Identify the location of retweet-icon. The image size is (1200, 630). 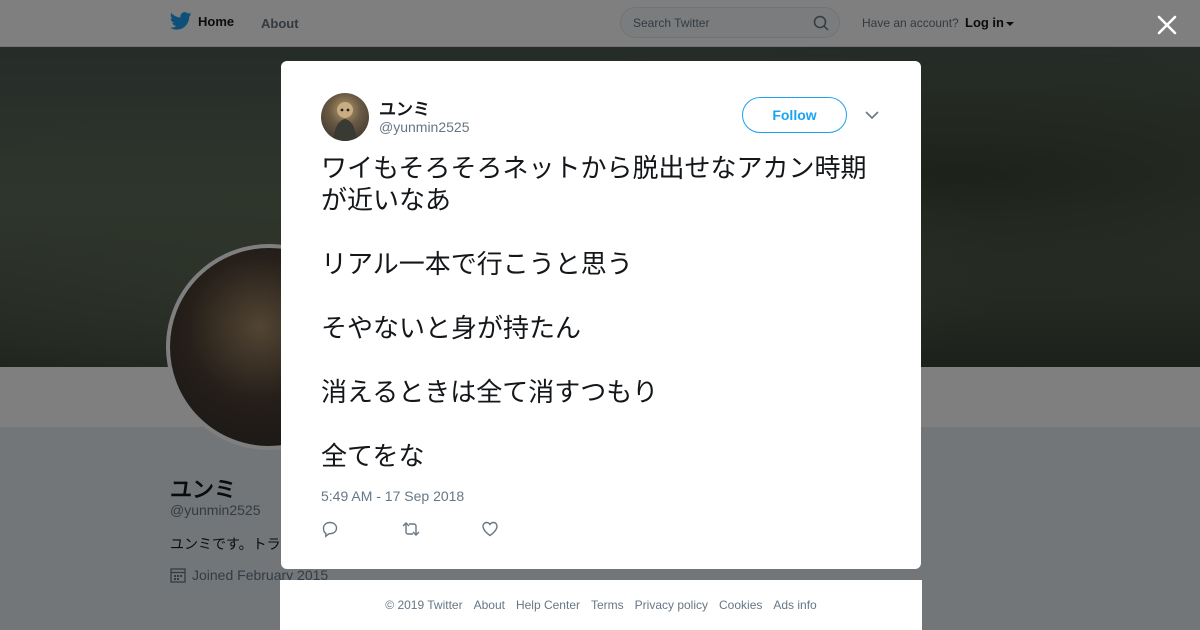
(411, 529).